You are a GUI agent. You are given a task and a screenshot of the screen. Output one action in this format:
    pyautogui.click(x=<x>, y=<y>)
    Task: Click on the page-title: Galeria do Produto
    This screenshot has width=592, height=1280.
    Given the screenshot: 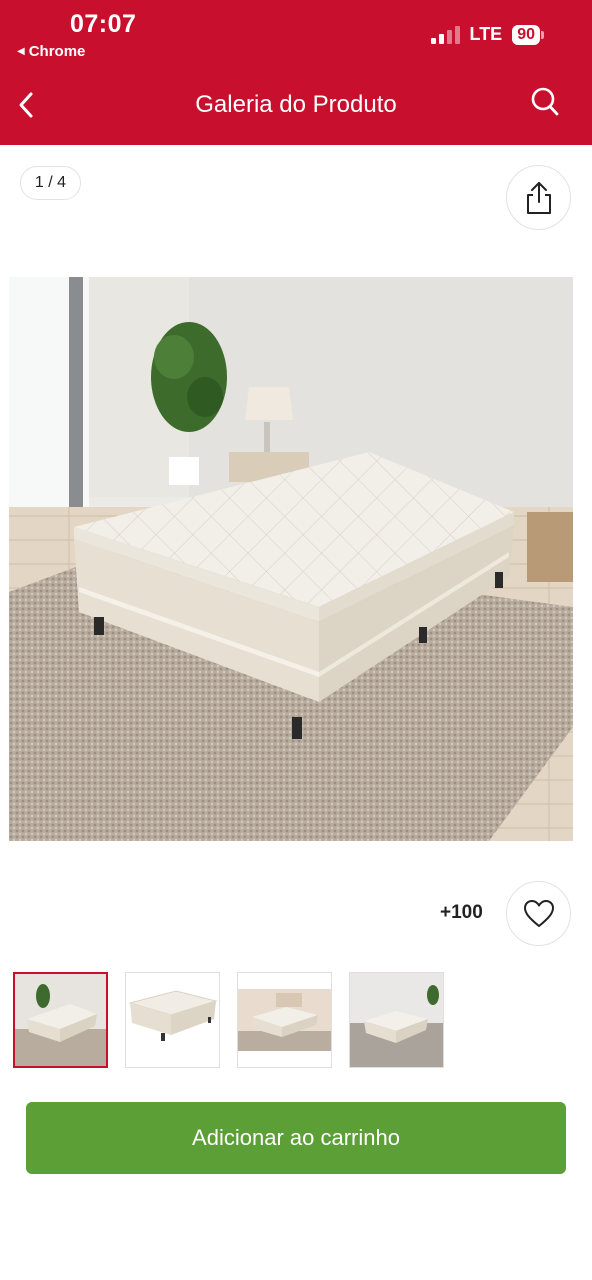 What is the action you would take?
    pyautogui.click(x=296, y=104)
    